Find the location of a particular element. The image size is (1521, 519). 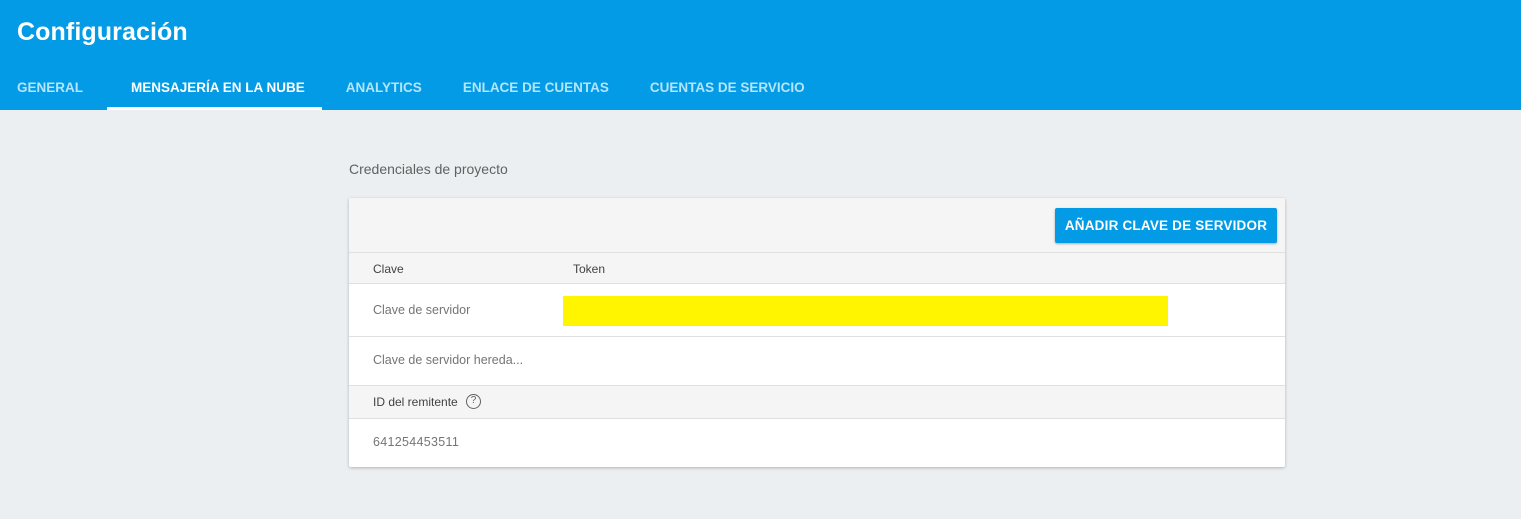

sender-id-label: ID del remitente is located at coordinates (415, 402).